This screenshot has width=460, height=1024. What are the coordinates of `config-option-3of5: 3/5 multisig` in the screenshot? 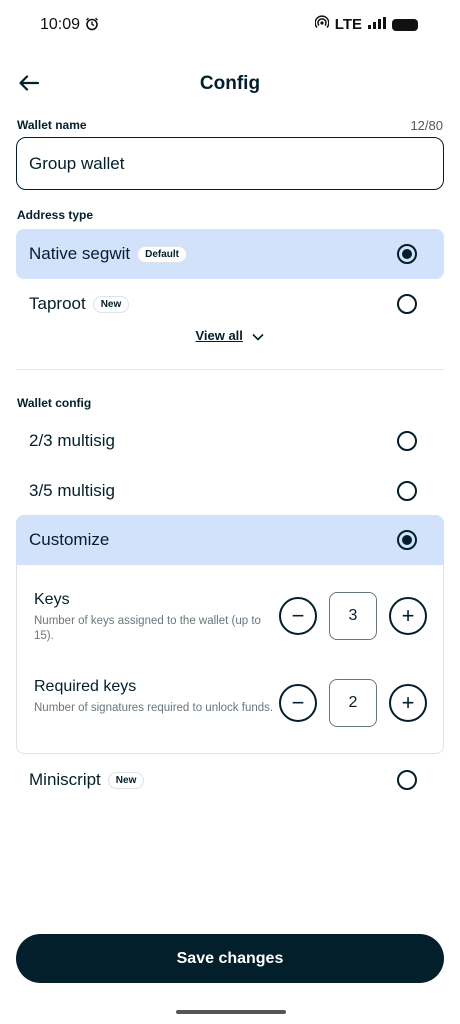 It's located at (230, 491).